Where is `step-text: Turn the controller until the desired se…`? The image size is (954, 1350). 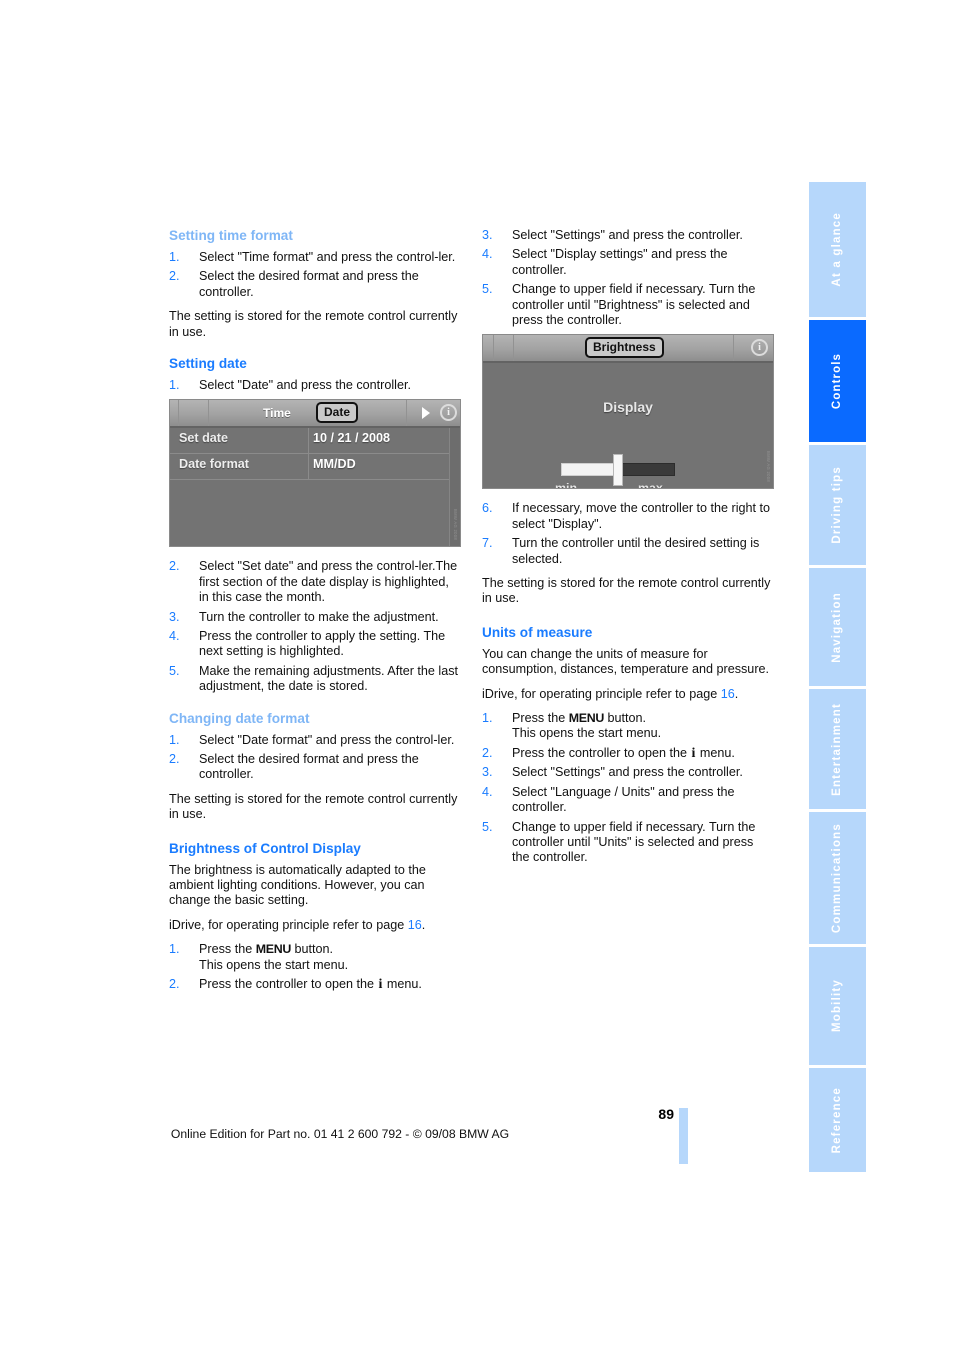
step-text: Turn the controller until the desired se… is located at coordinates (636, 551).